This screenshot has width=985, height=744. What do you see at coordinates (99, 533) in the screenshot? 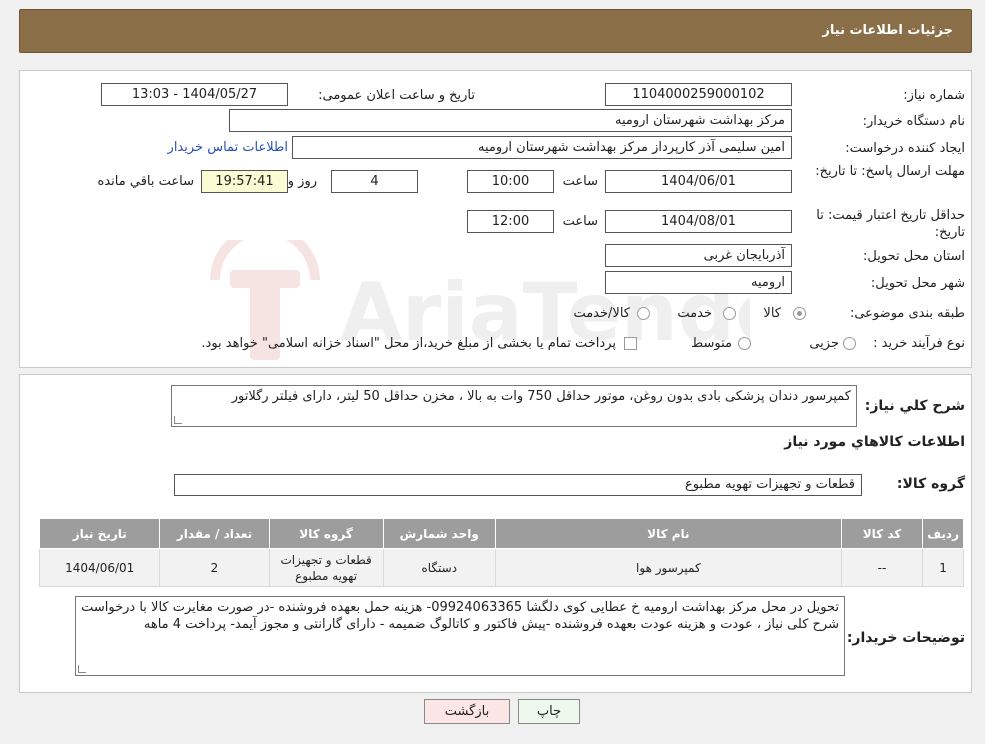
I see `col-need-date: تاريخ نياز` at bounding box center [99, 533].